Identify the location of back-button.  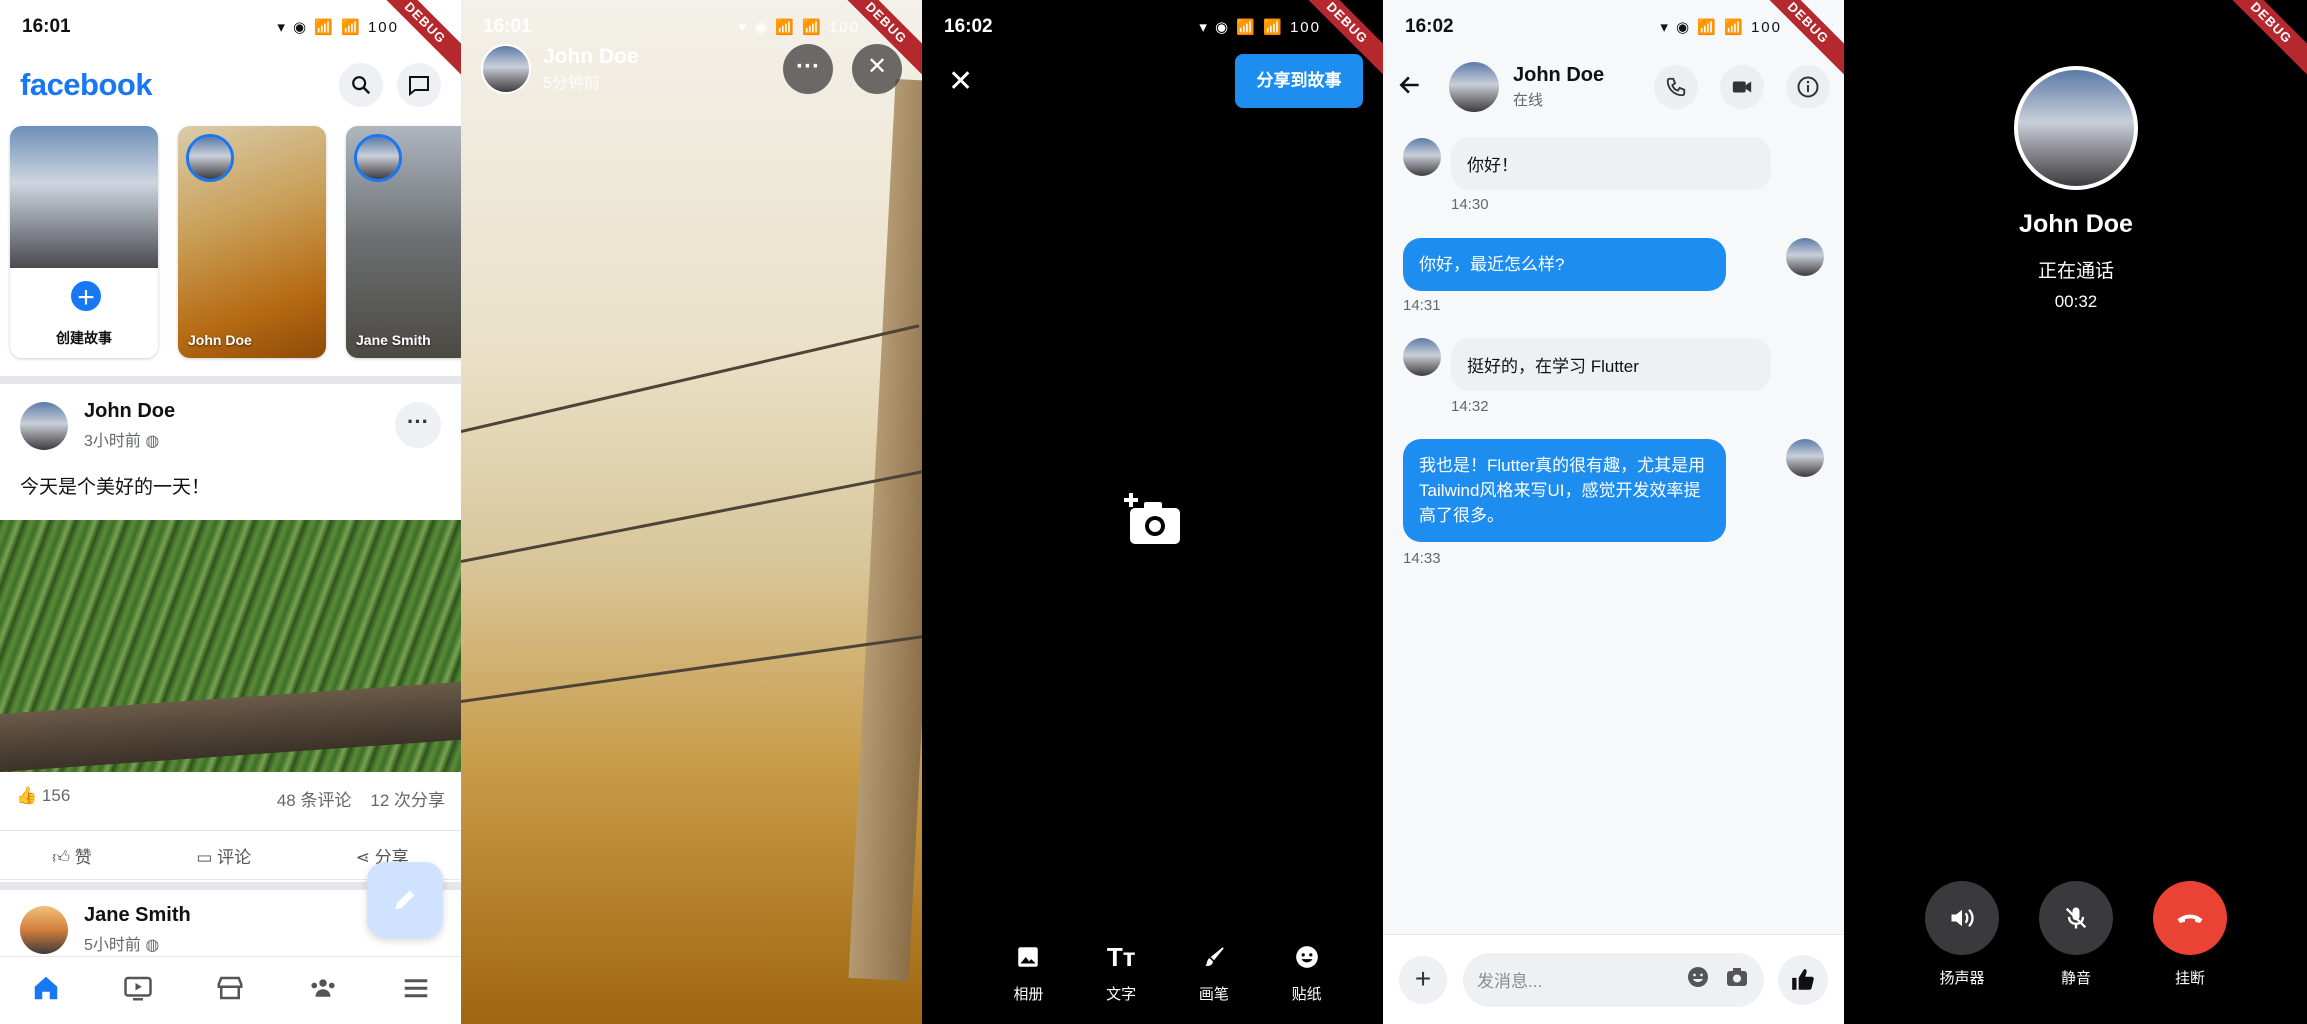
(1410, 87).